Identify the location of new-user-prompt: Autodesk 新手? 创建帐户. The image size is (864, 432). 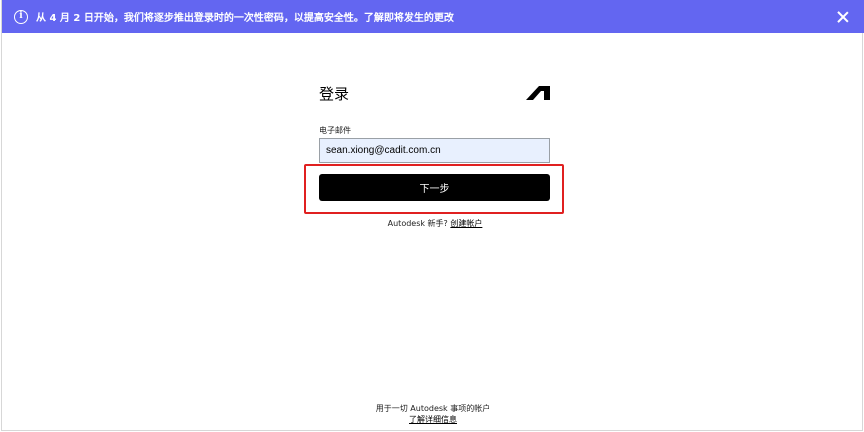
(435, 223).